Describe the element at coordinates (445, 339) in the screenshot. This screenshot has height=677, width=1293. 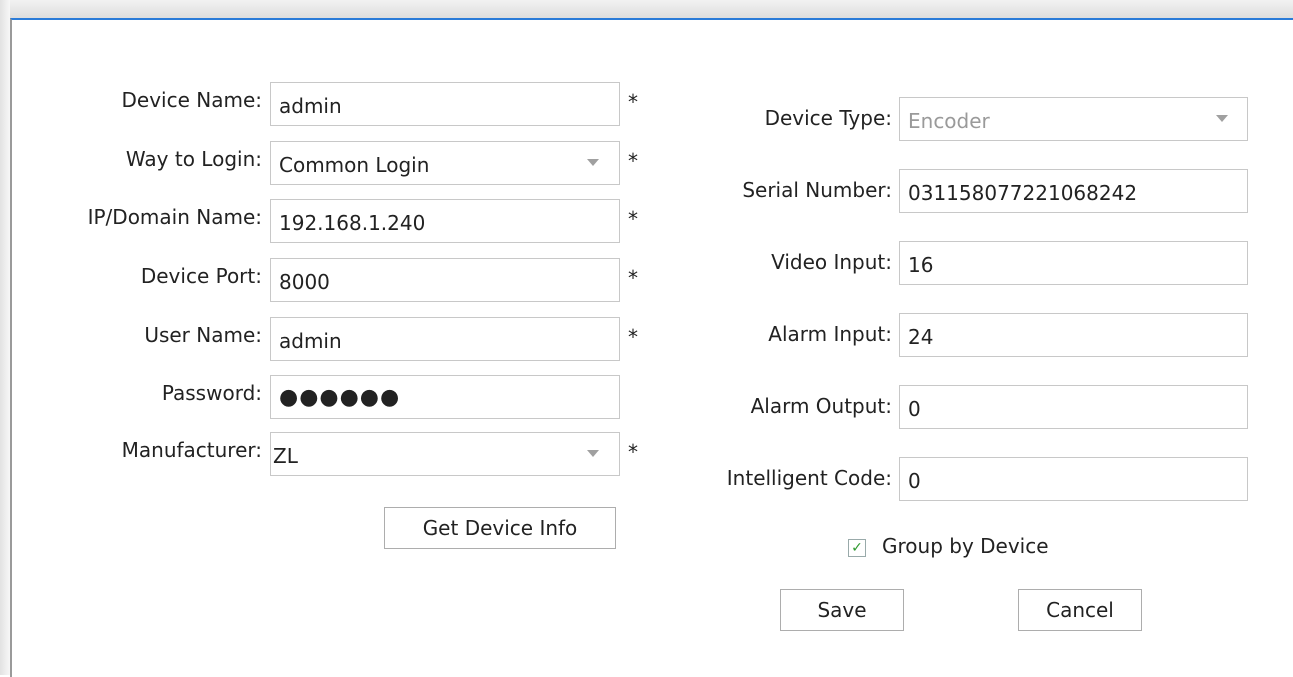
I see `user-name-input: admin` at that location.